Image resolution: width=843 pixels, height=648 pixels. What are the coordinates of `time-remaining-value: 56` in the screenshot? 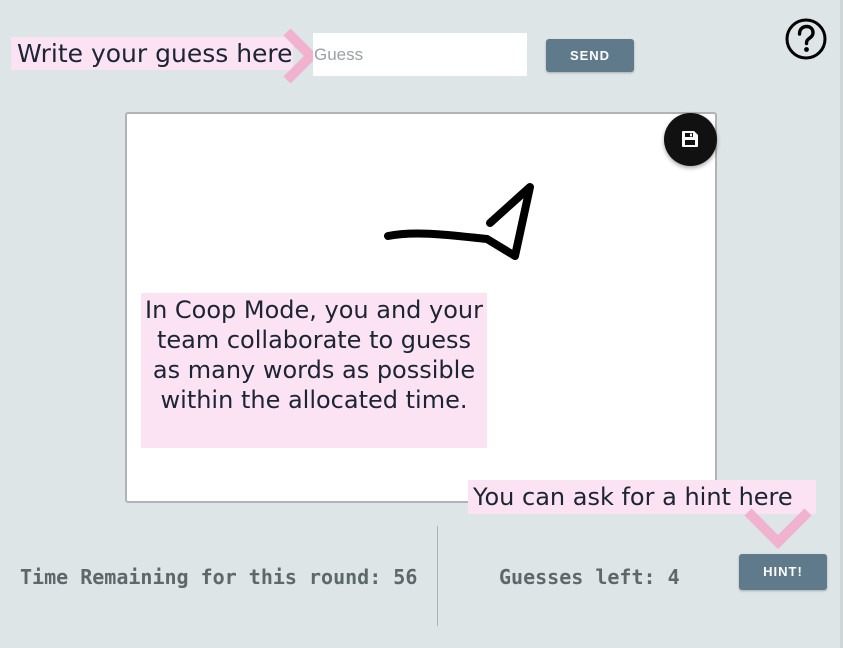 It's located at (405, 577).